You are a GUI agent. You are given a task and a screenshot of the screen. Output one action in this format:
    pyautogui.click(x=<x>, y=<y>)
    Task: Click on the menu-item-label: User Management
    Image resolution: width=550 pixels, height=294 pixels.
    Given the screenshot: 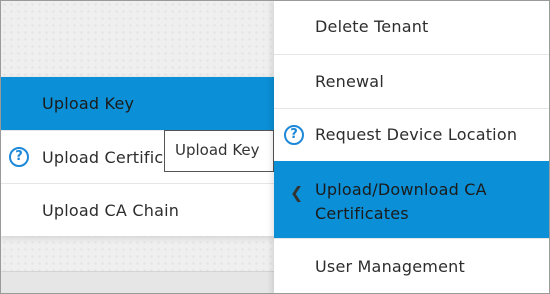 What is the action you would take?
    pyautogui.click(x=390, y=266)
    